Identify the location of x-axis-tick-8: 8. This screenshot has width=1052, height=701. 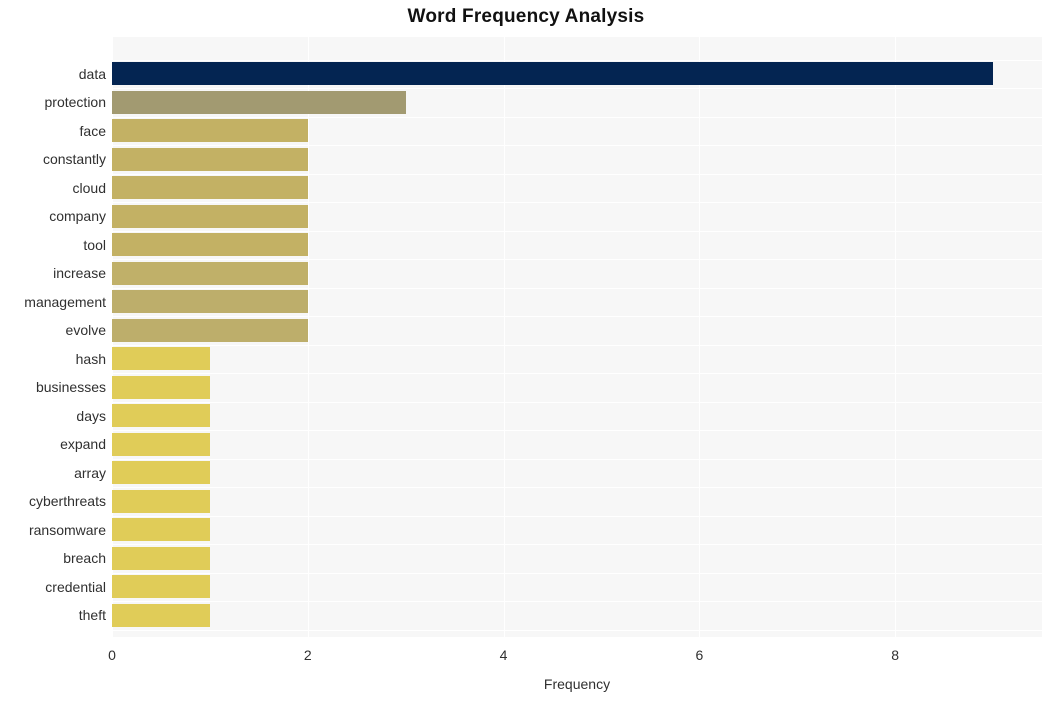
(895, 655).